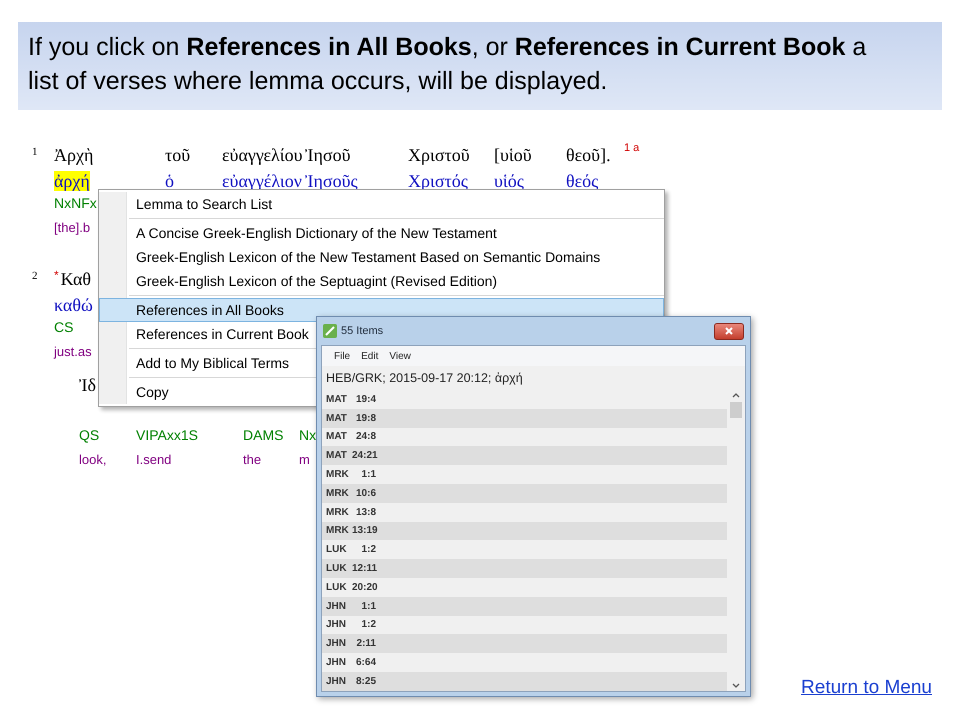 This screenshot has height=720, width=960. I want to click on scrollbar-thumb, so click(736, 410).